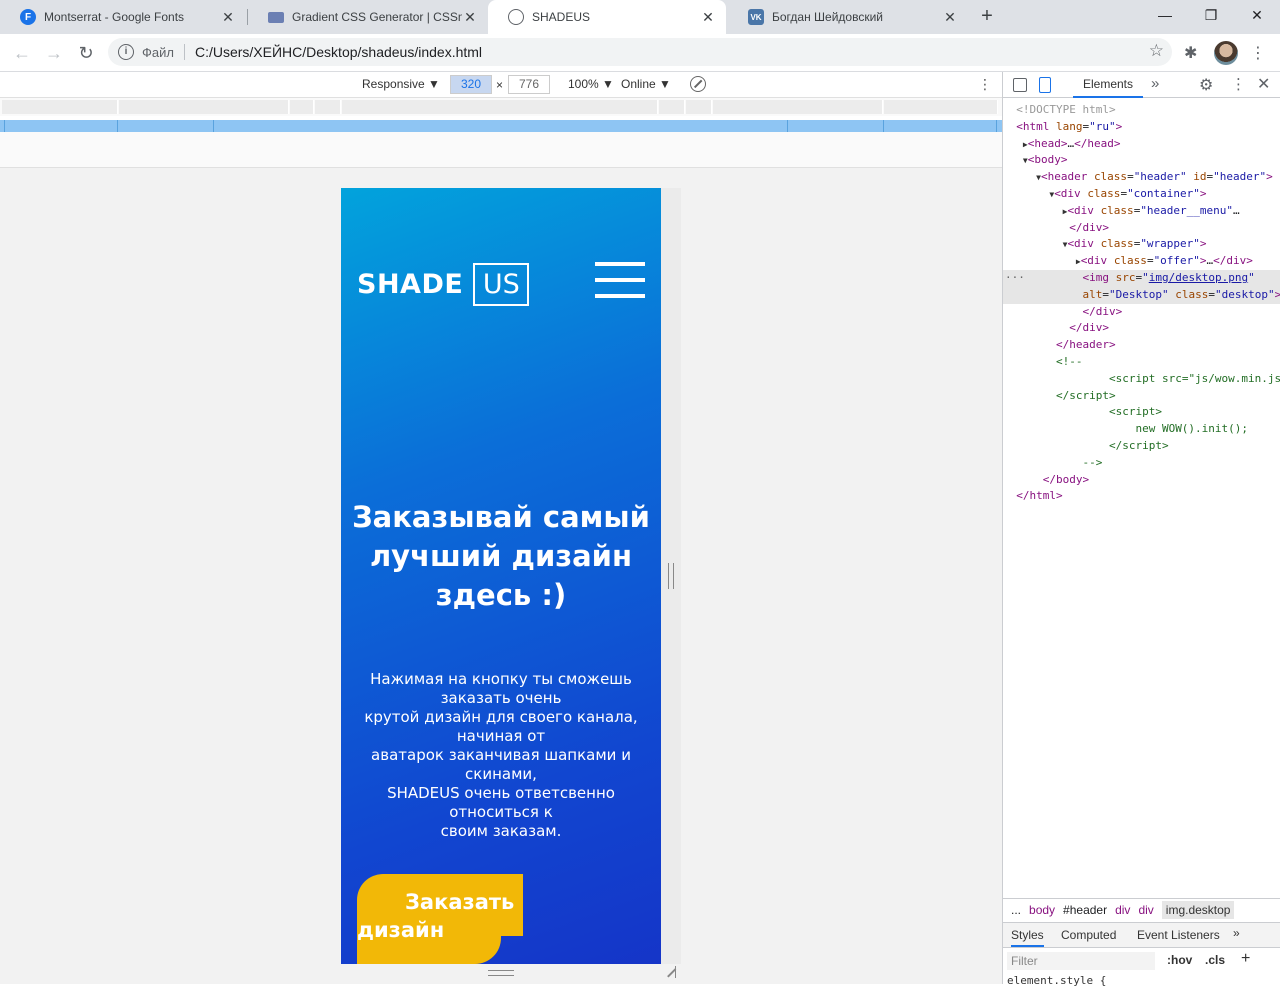 Image resolution: width=1280 pixels, height=987 pixels. What do you see at coordinates (501, 736) in the screenshot?
I see `description-line: начиная от` at bounding box center [501, 736].